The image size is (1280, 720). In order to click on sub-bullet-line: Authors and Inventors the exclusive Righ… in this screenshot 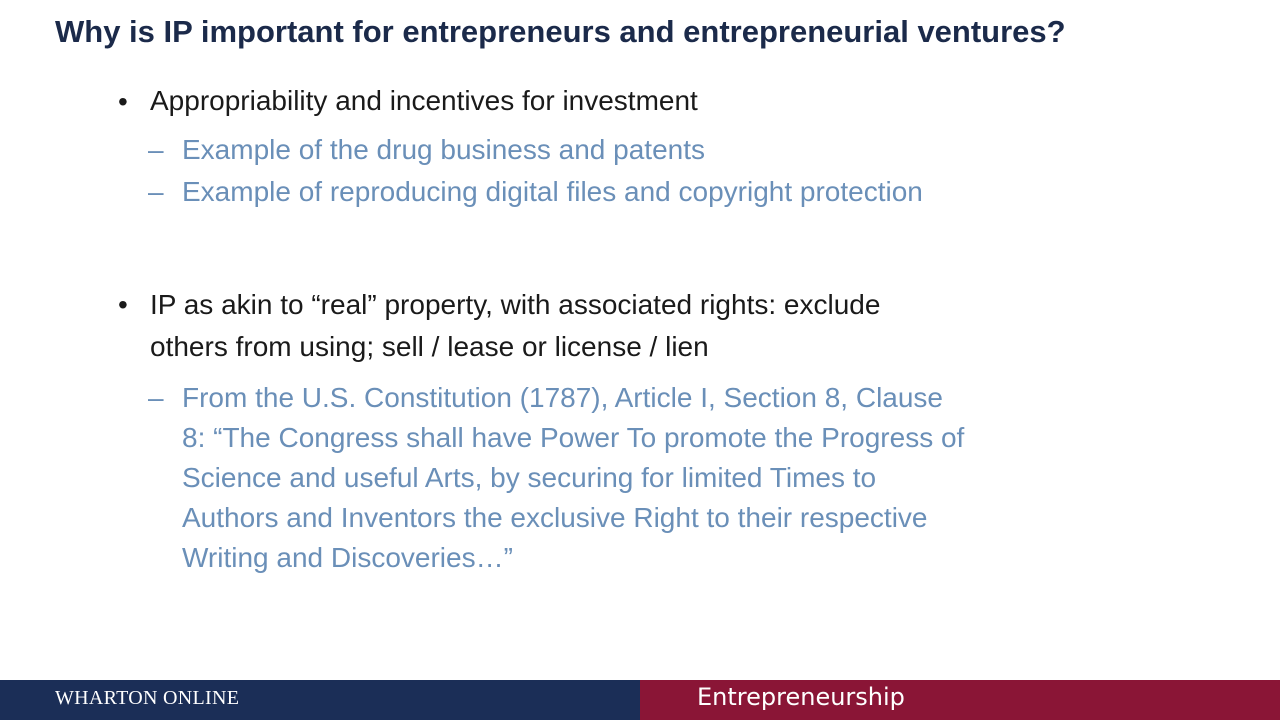, I will do `click(555, 517)`.